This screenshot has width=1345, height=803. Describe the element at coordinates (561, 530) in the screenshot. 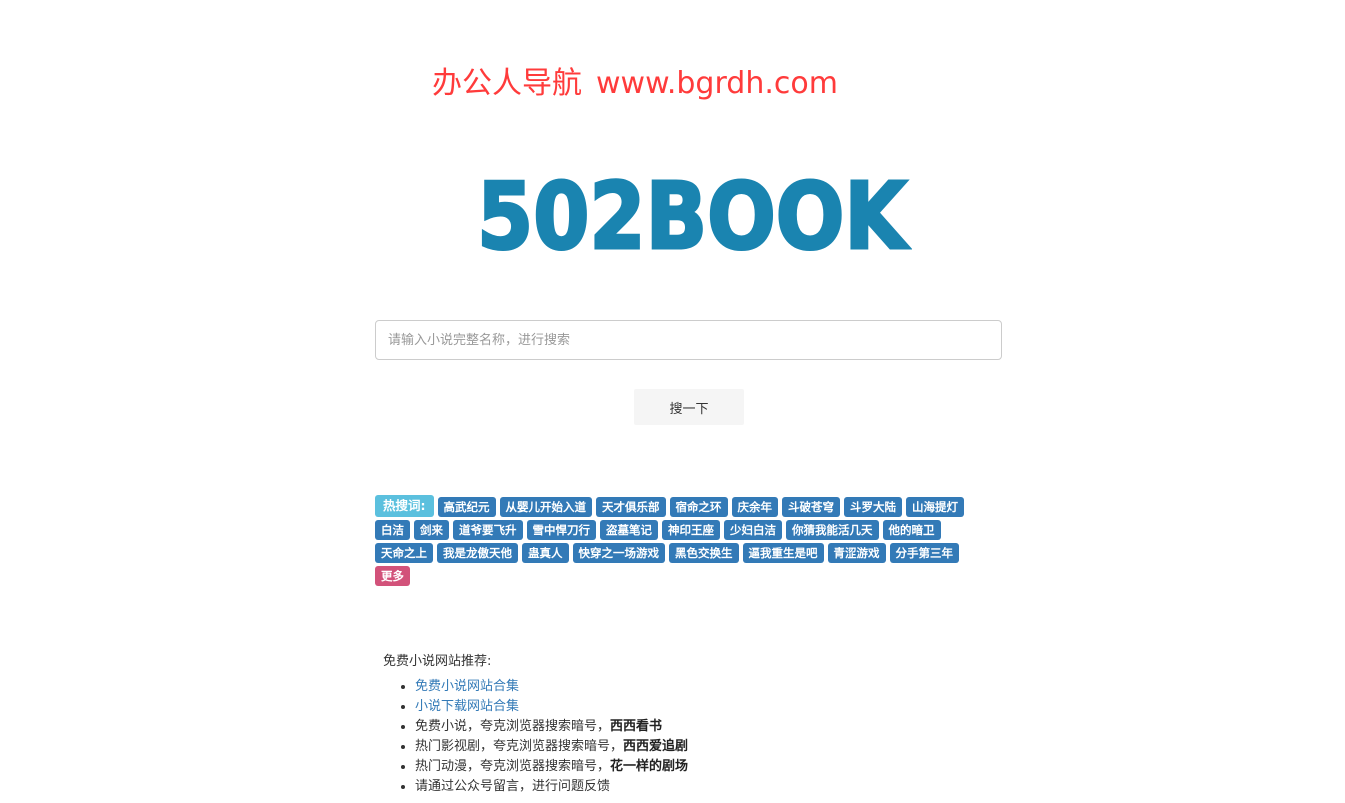

I see `hot-tag: 雪中悍刀行` at that location.